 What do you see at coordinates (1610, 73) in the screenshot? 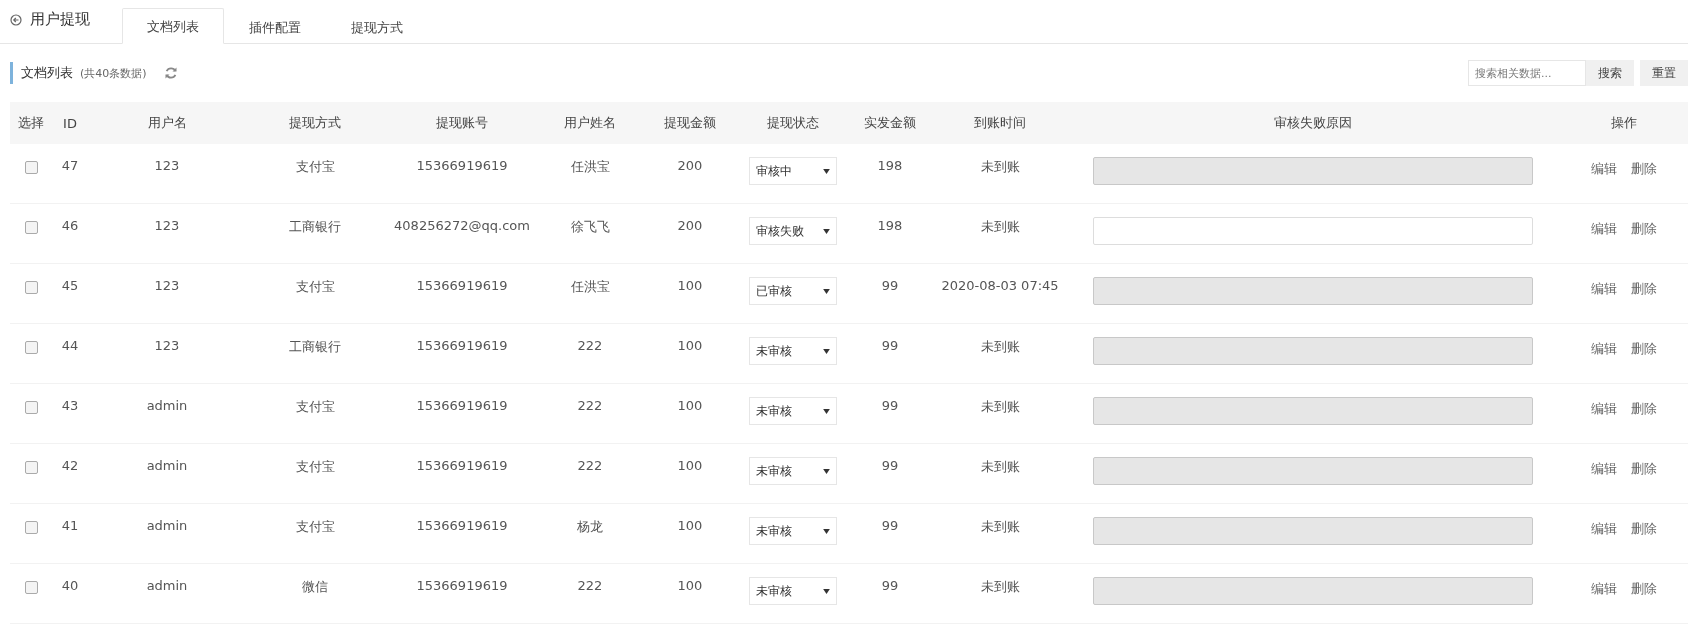
I see `toolbar-button: 搜索` at bounding box center [1610, 73].